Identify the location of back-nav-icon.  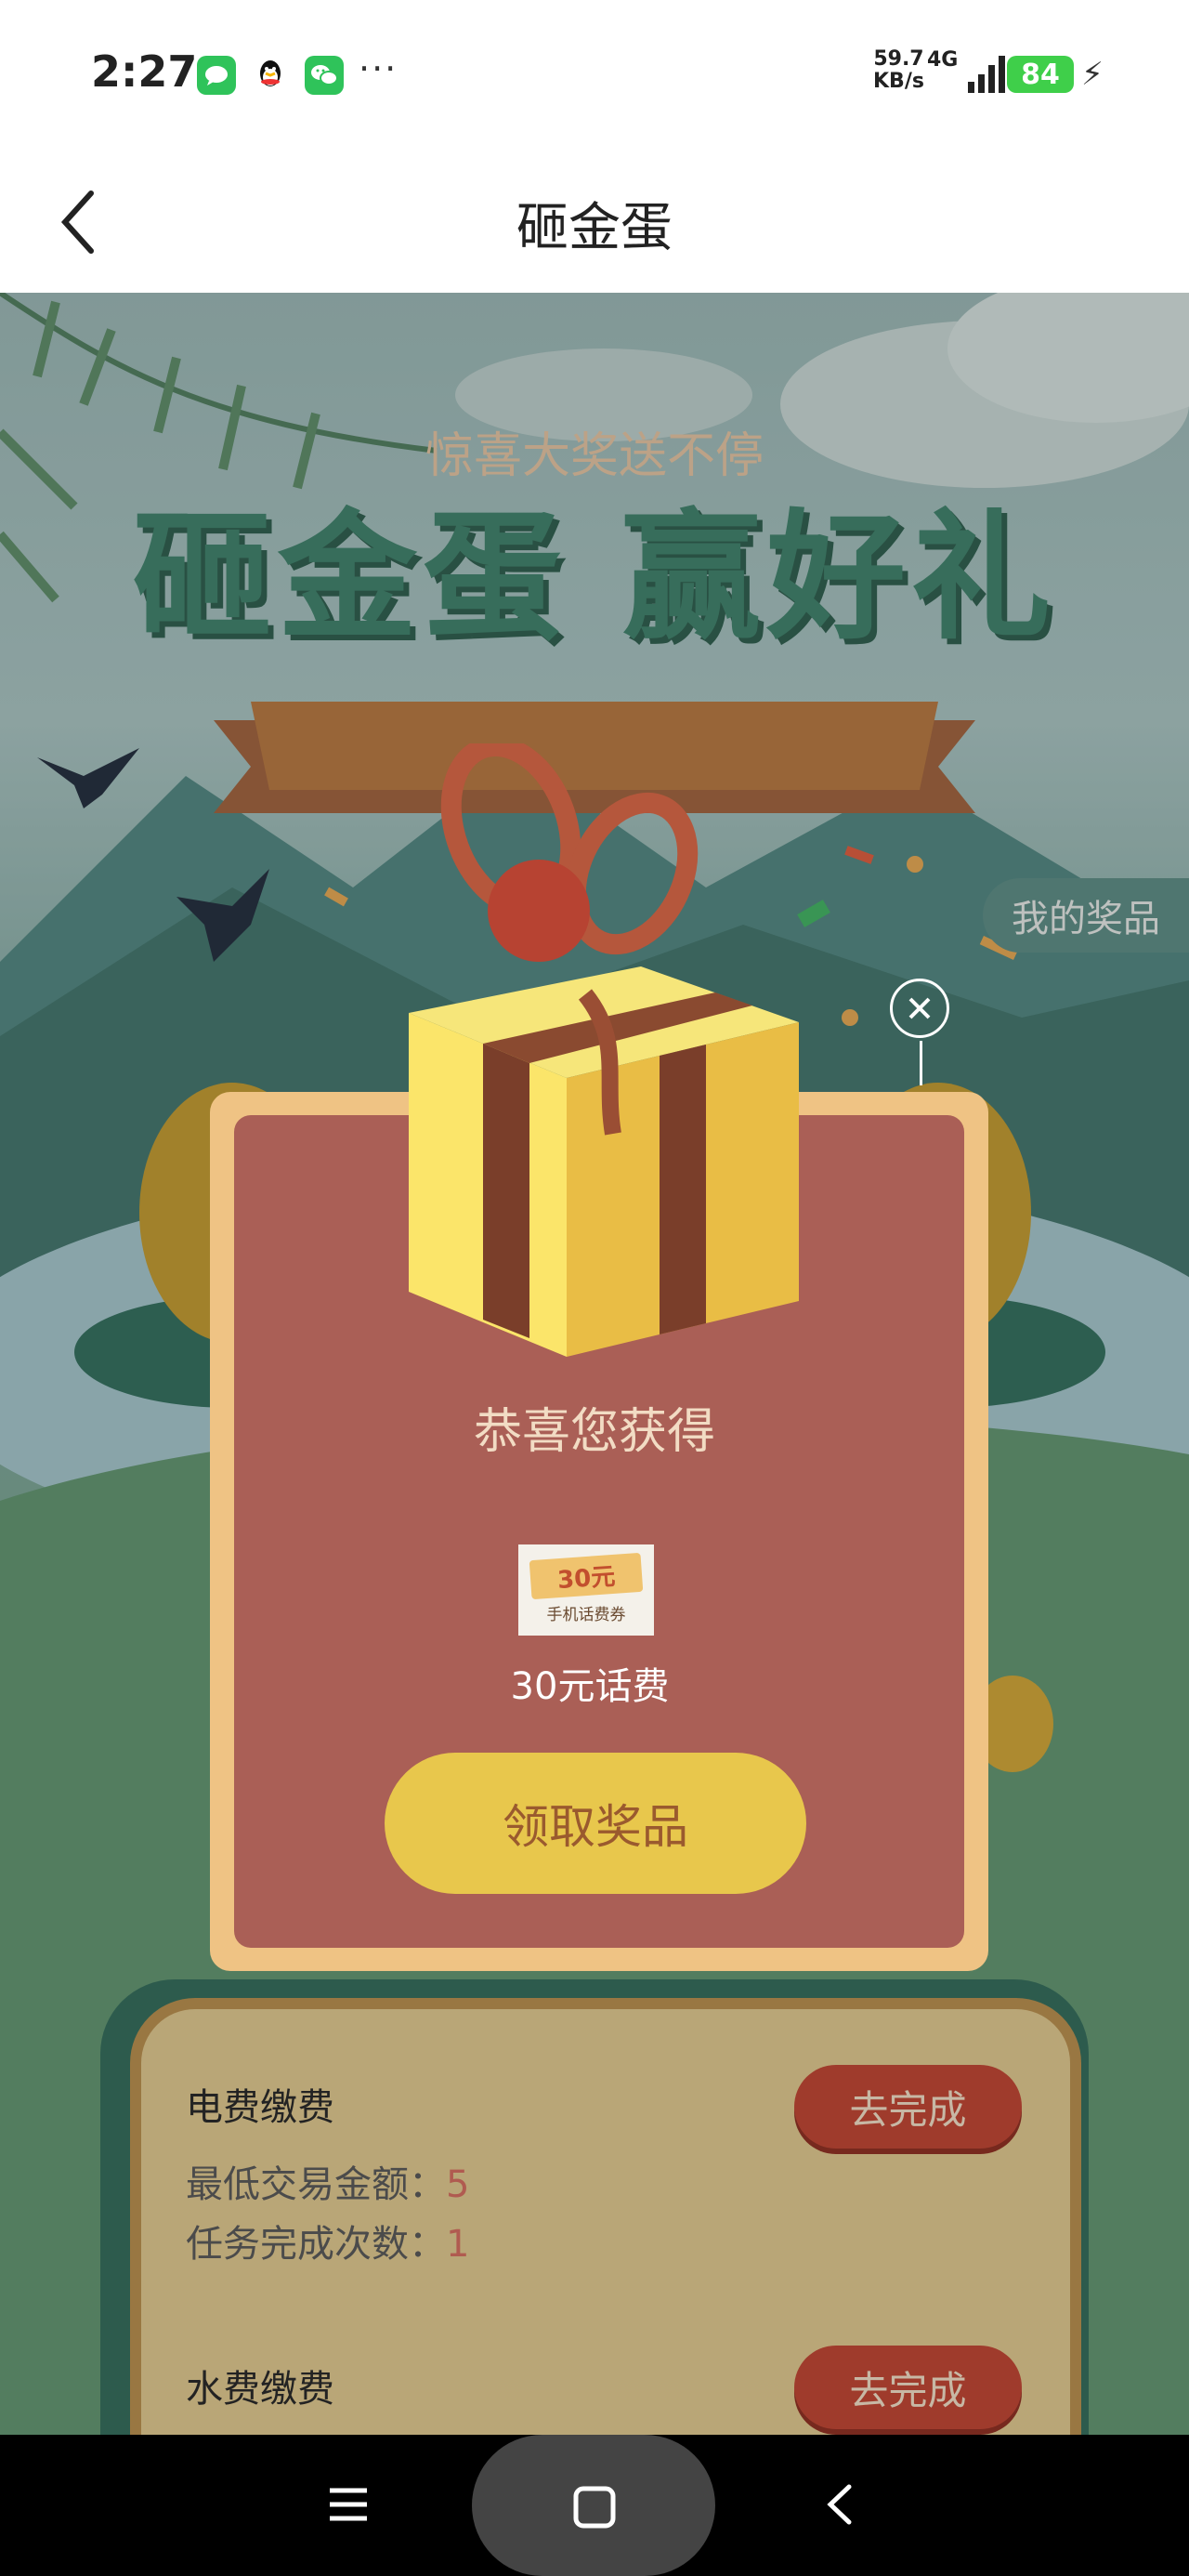
(840, 2504).